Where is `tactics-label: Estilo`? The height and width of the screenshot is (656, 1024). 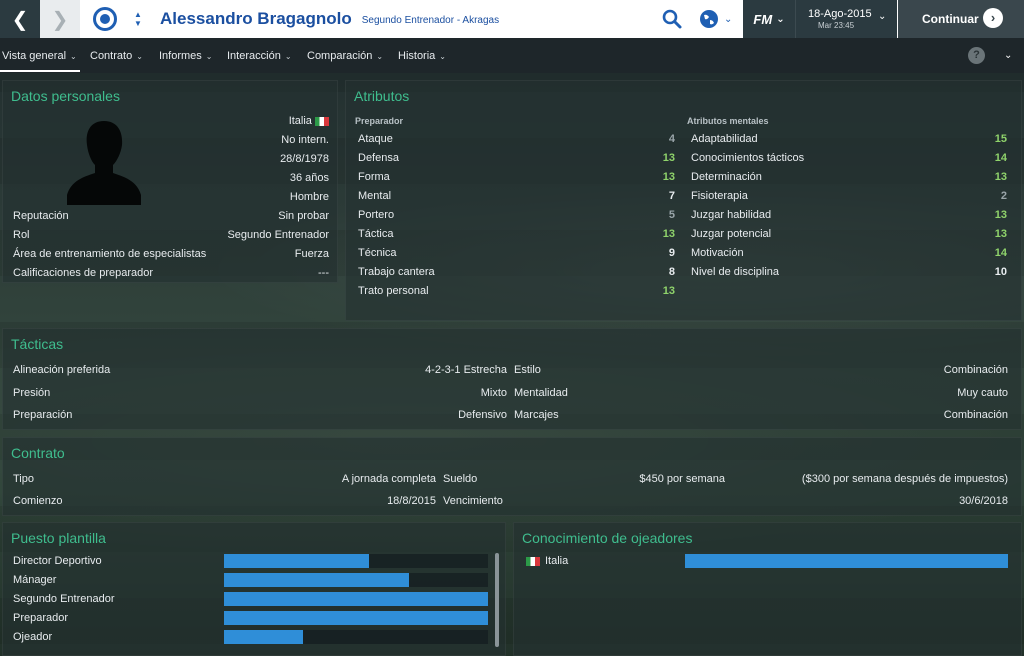 tactics-label: Estilo is located at coordinates (527, 370).